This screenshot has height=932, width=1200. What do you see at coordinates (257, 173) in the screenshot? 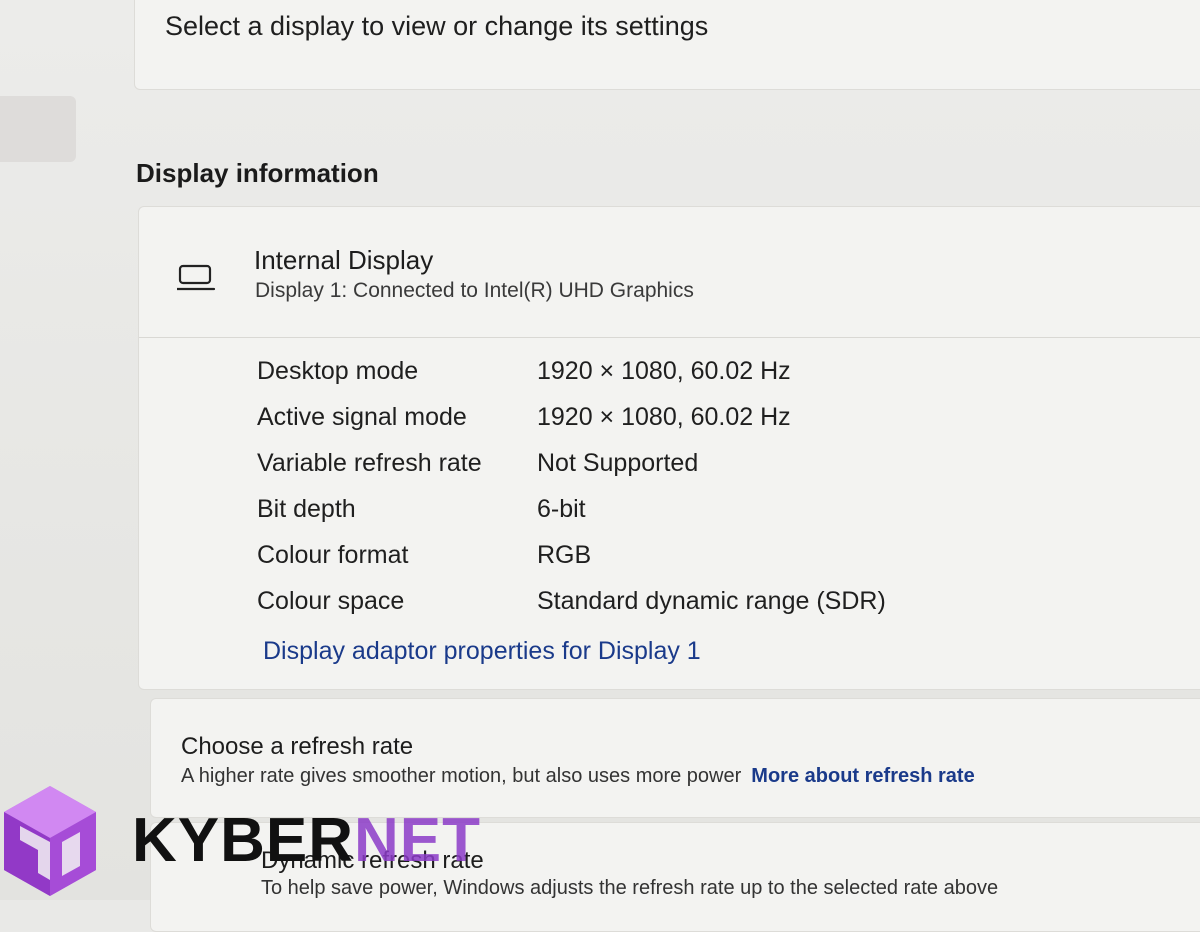
I see `section-heading: Display information` at bounding box center [257, 173].